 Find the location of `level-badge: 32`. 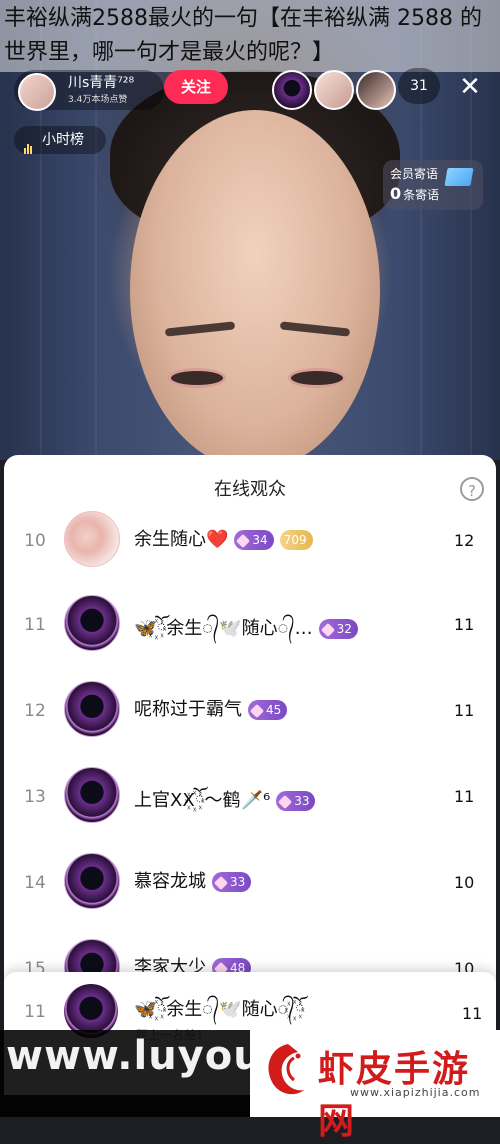

level-badge: 32 is located at coordinates (338, 629).